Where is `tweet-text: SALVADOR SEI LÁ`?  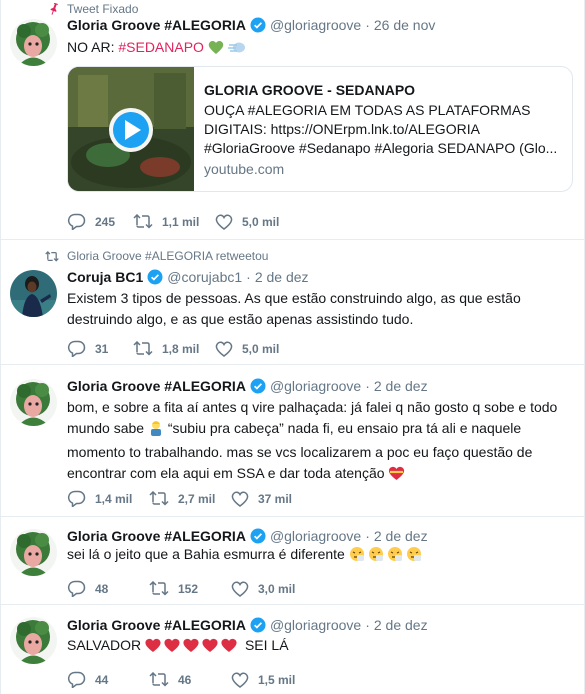 tweet-text: SALVADOR SEI LÁ is located at coordinates (319, 646).